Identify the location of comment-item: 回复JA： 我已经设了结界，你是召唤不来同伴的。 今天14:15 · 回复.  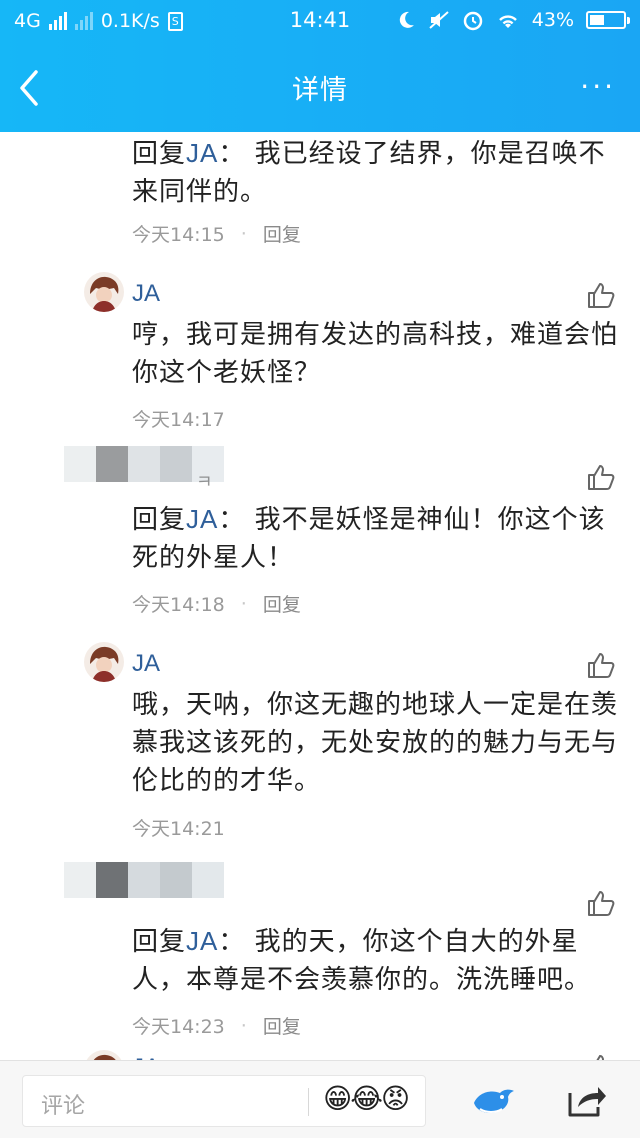
(320, 194).